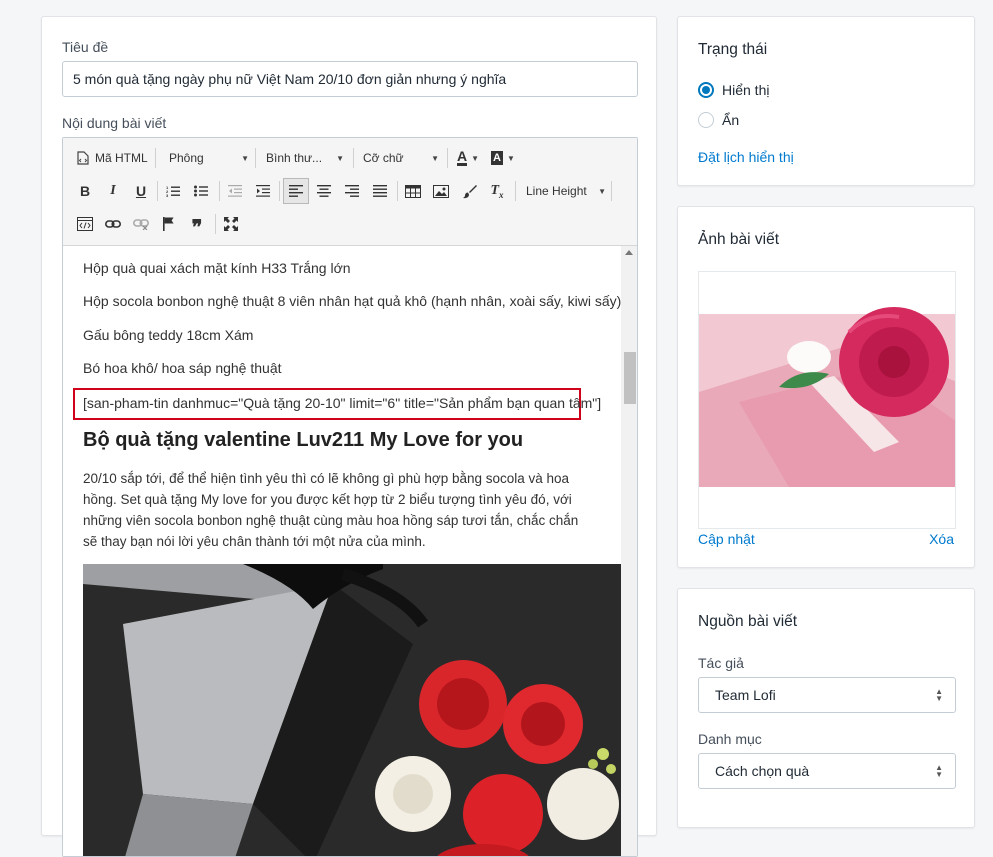  Describe the element at coordinates (762, 771) in the screenshot. I see `category-value: Cách chọn quà` at that location.